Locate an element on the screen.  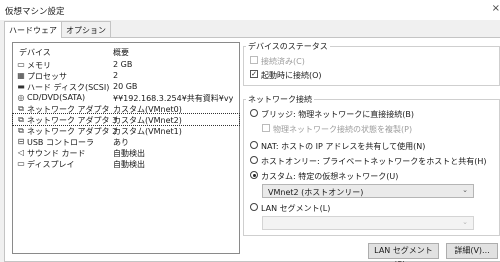
device-row-hard-disk: ▬ ハード ディスク(SCSI) 20 GB is located at coordinates (126, 86).